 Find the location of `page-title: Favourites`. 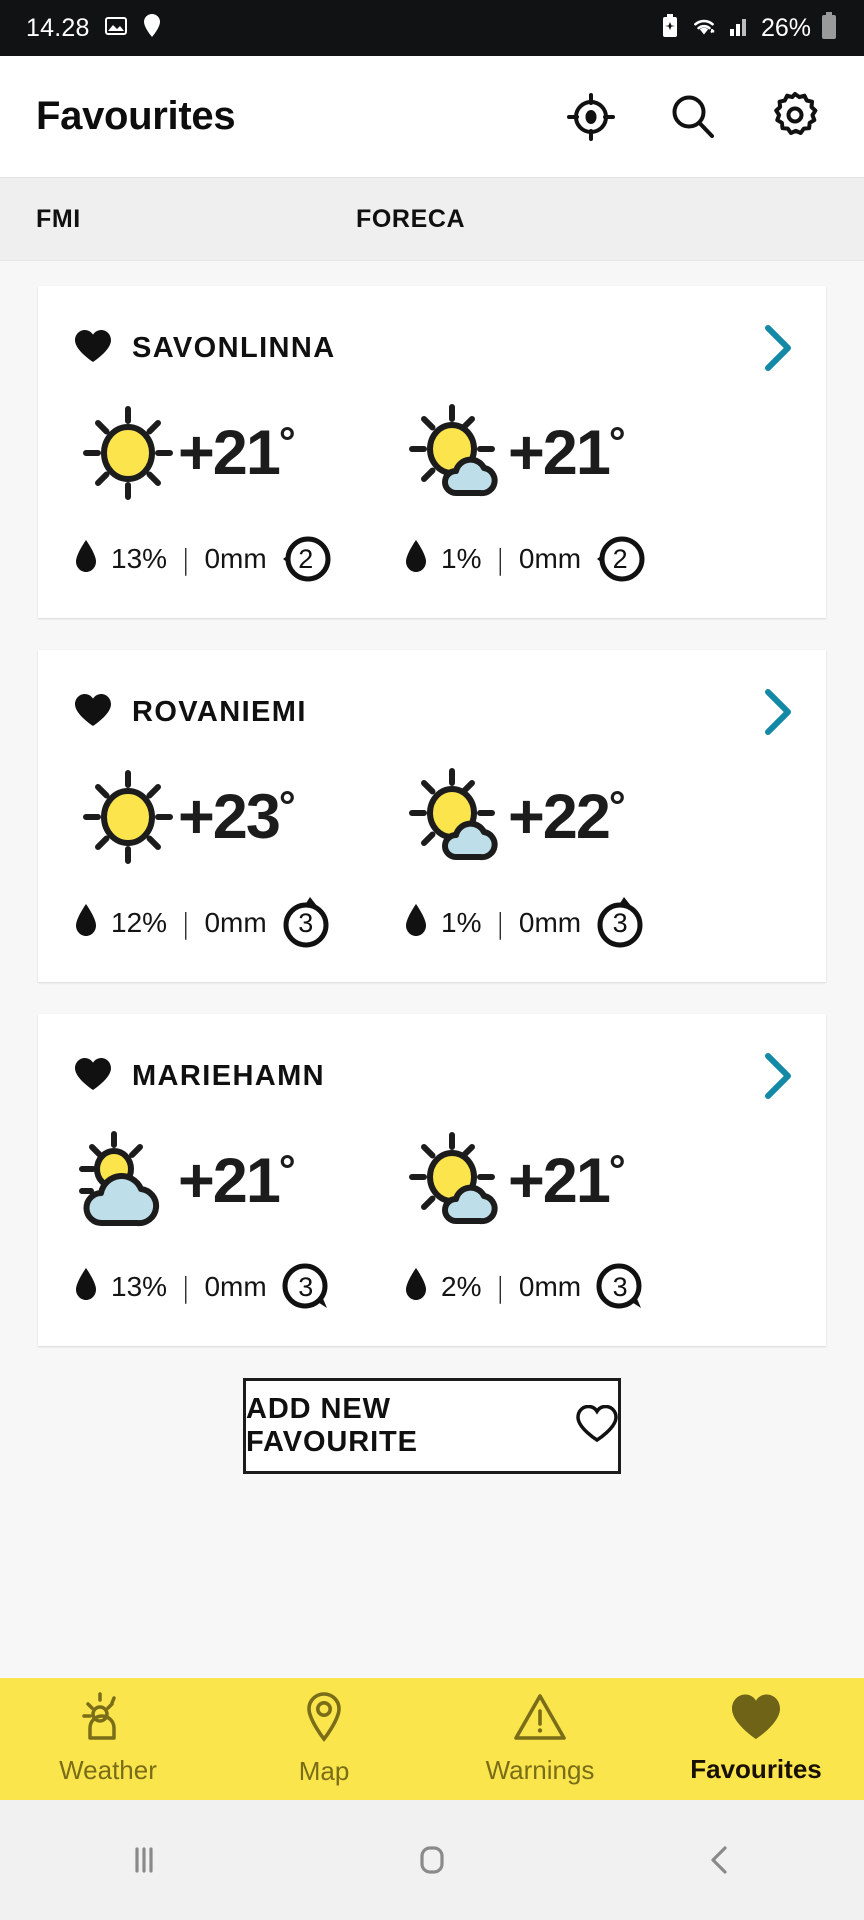

page-title: Favourites is located at coordinates (136, 116).